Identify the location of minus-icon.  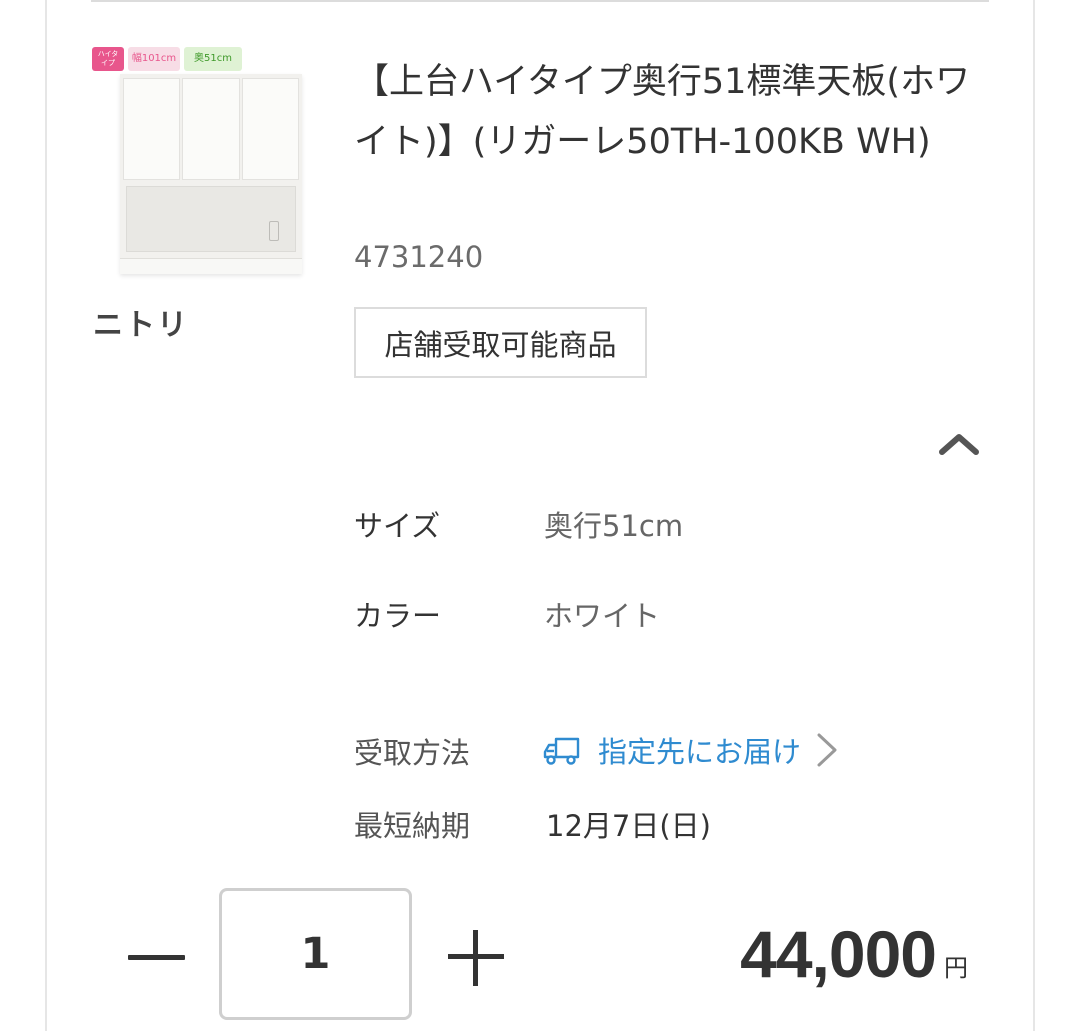
(156, 957).